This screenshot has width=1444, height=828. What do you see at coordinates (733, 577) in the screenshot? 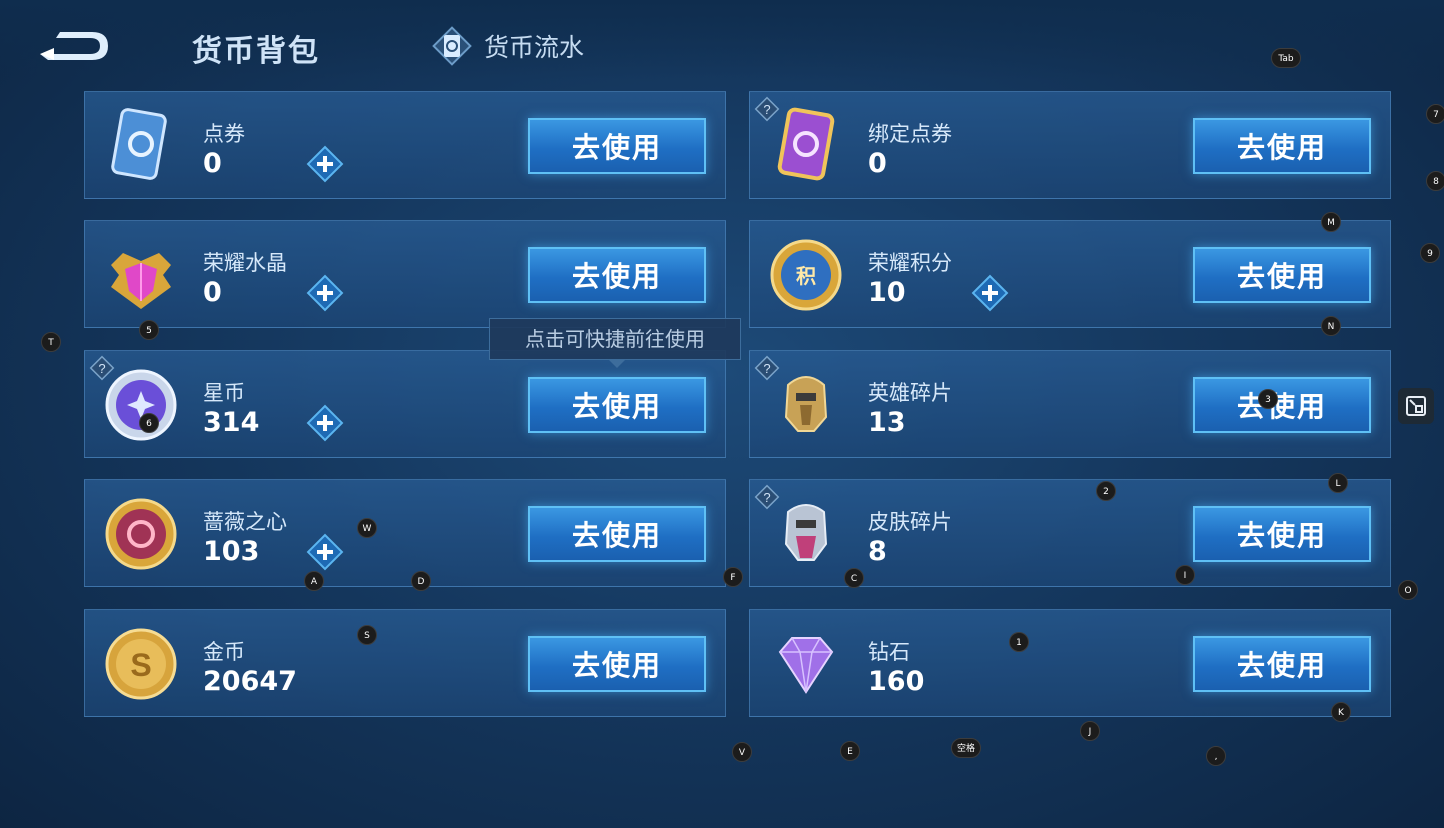
I see `key-hint: F` at bounding box center [733, 577].